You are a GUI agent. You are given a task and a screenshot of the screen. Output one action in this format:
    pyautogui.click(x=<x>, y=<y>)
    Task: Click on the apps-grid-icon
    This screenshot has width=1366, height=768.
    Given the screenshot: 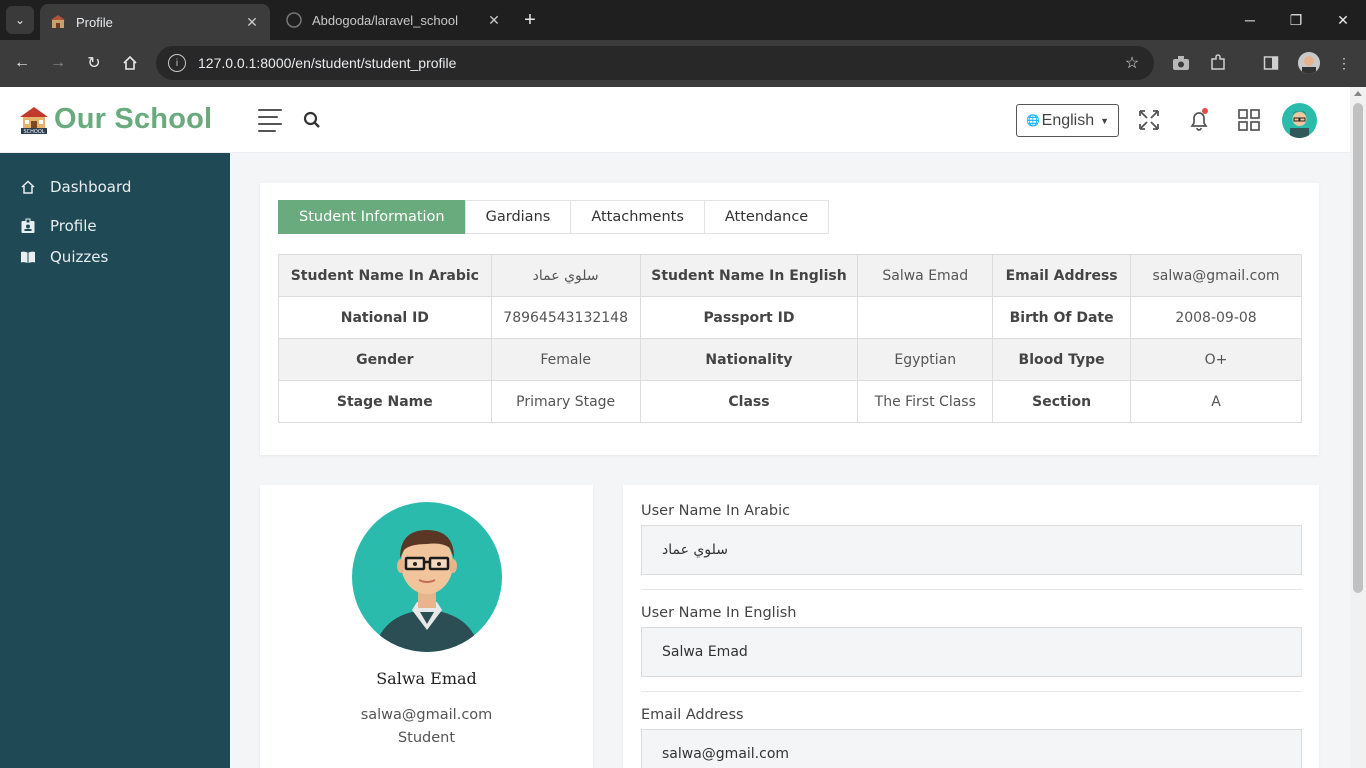 What is the action you would take?
    pyautogui.click(x=1249, y=120)
    